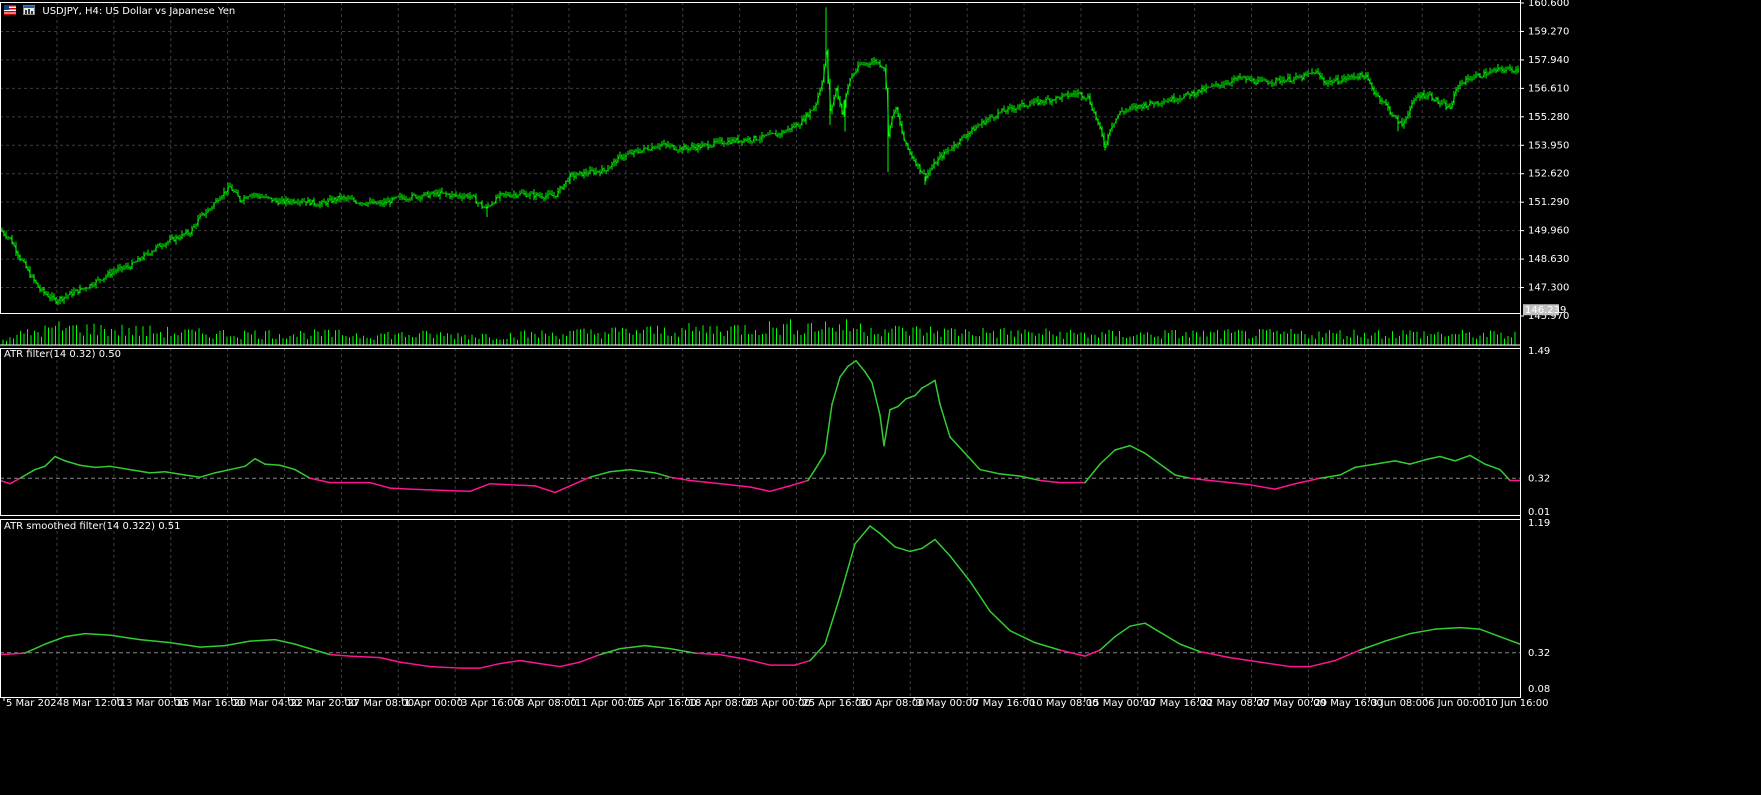 The width and height of the screenshot is (1761, 795). Describe the element at coordinates (1399, 703) in the screenshot. I see `x-tick-label: 3 Jun 08:00` at that location.